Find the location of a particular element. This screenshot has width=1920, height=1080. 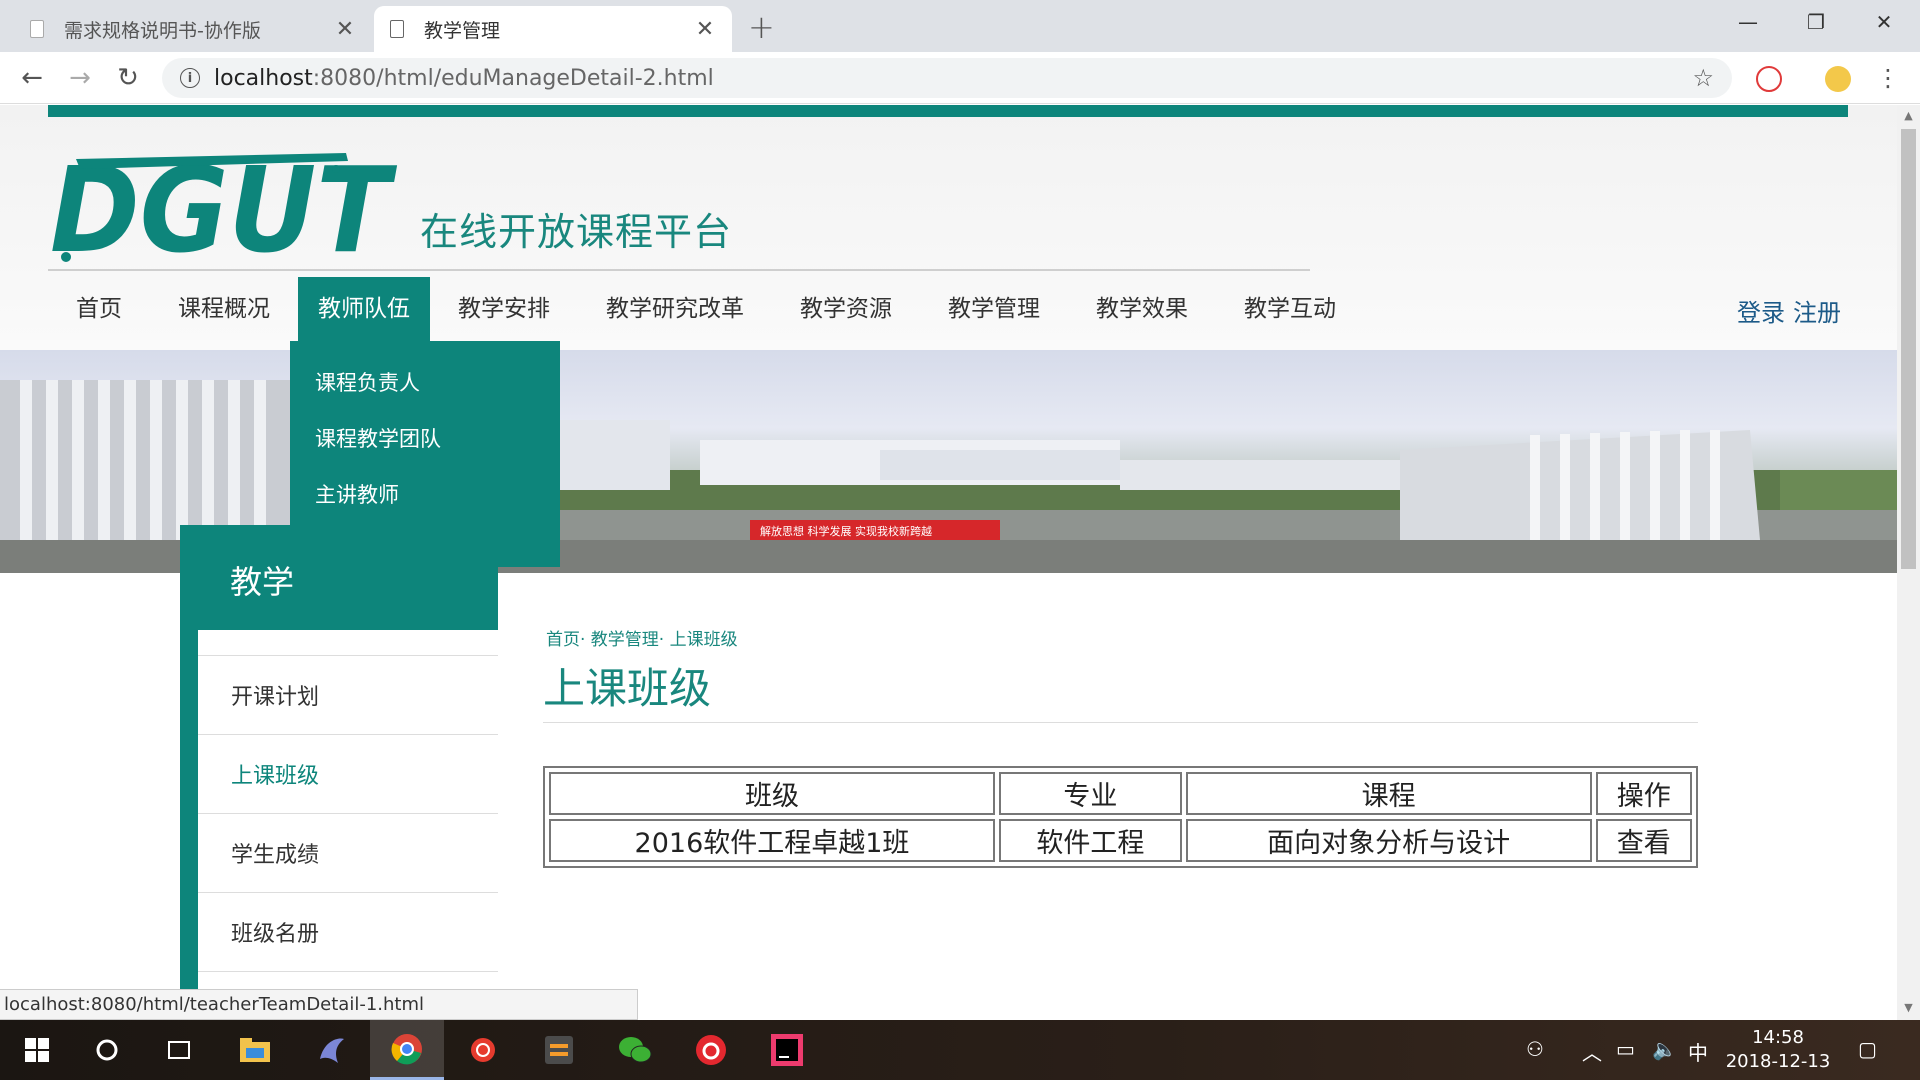

sidebar-item-classes: 上课班级 is located at coordinates (348, 773).